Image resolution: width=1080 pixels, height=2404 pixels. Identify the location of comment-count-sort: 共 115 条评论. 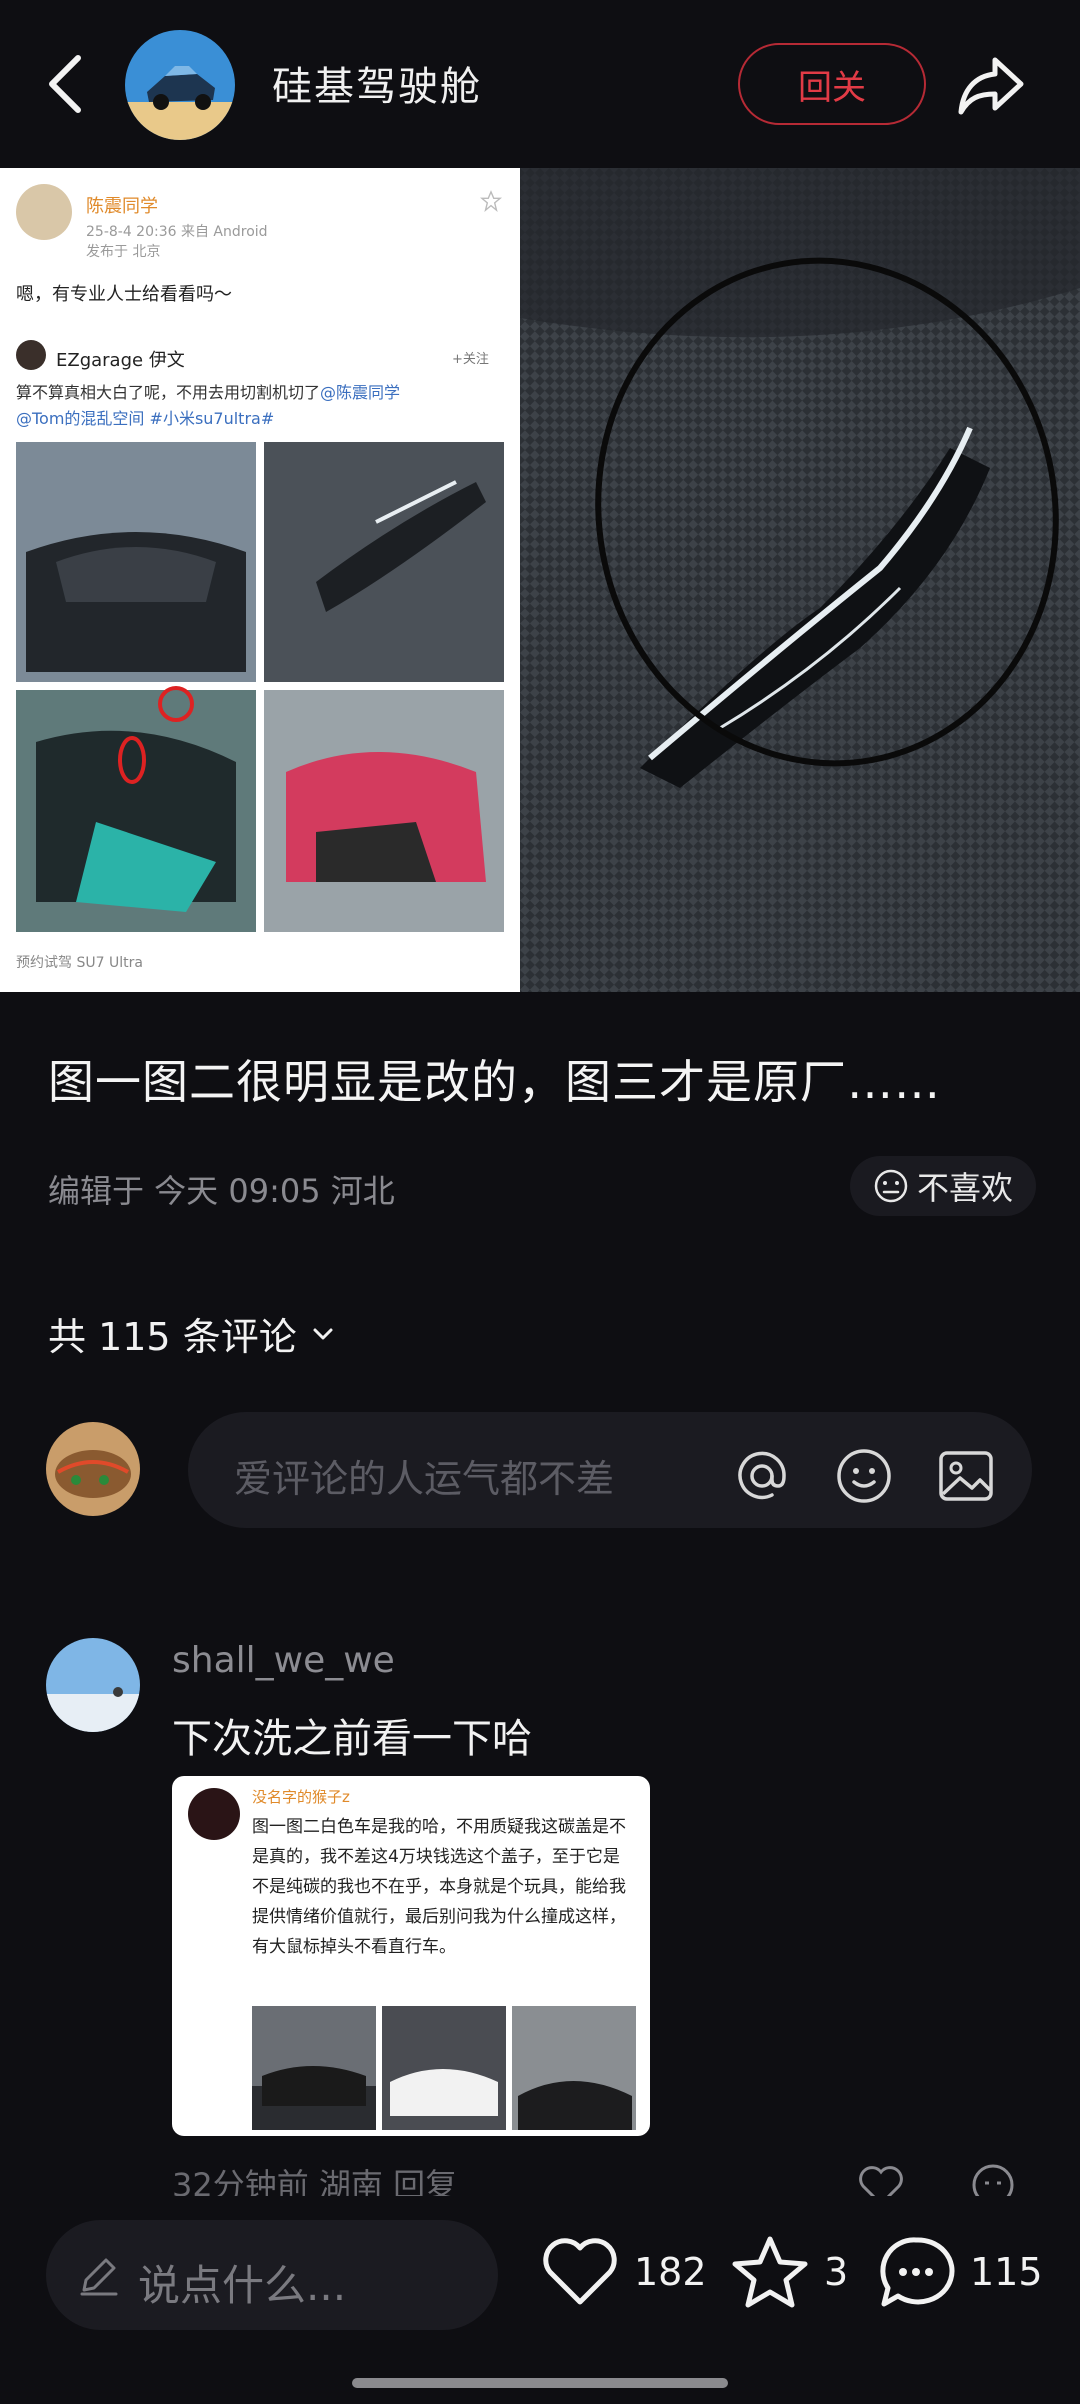
(192, 1333).